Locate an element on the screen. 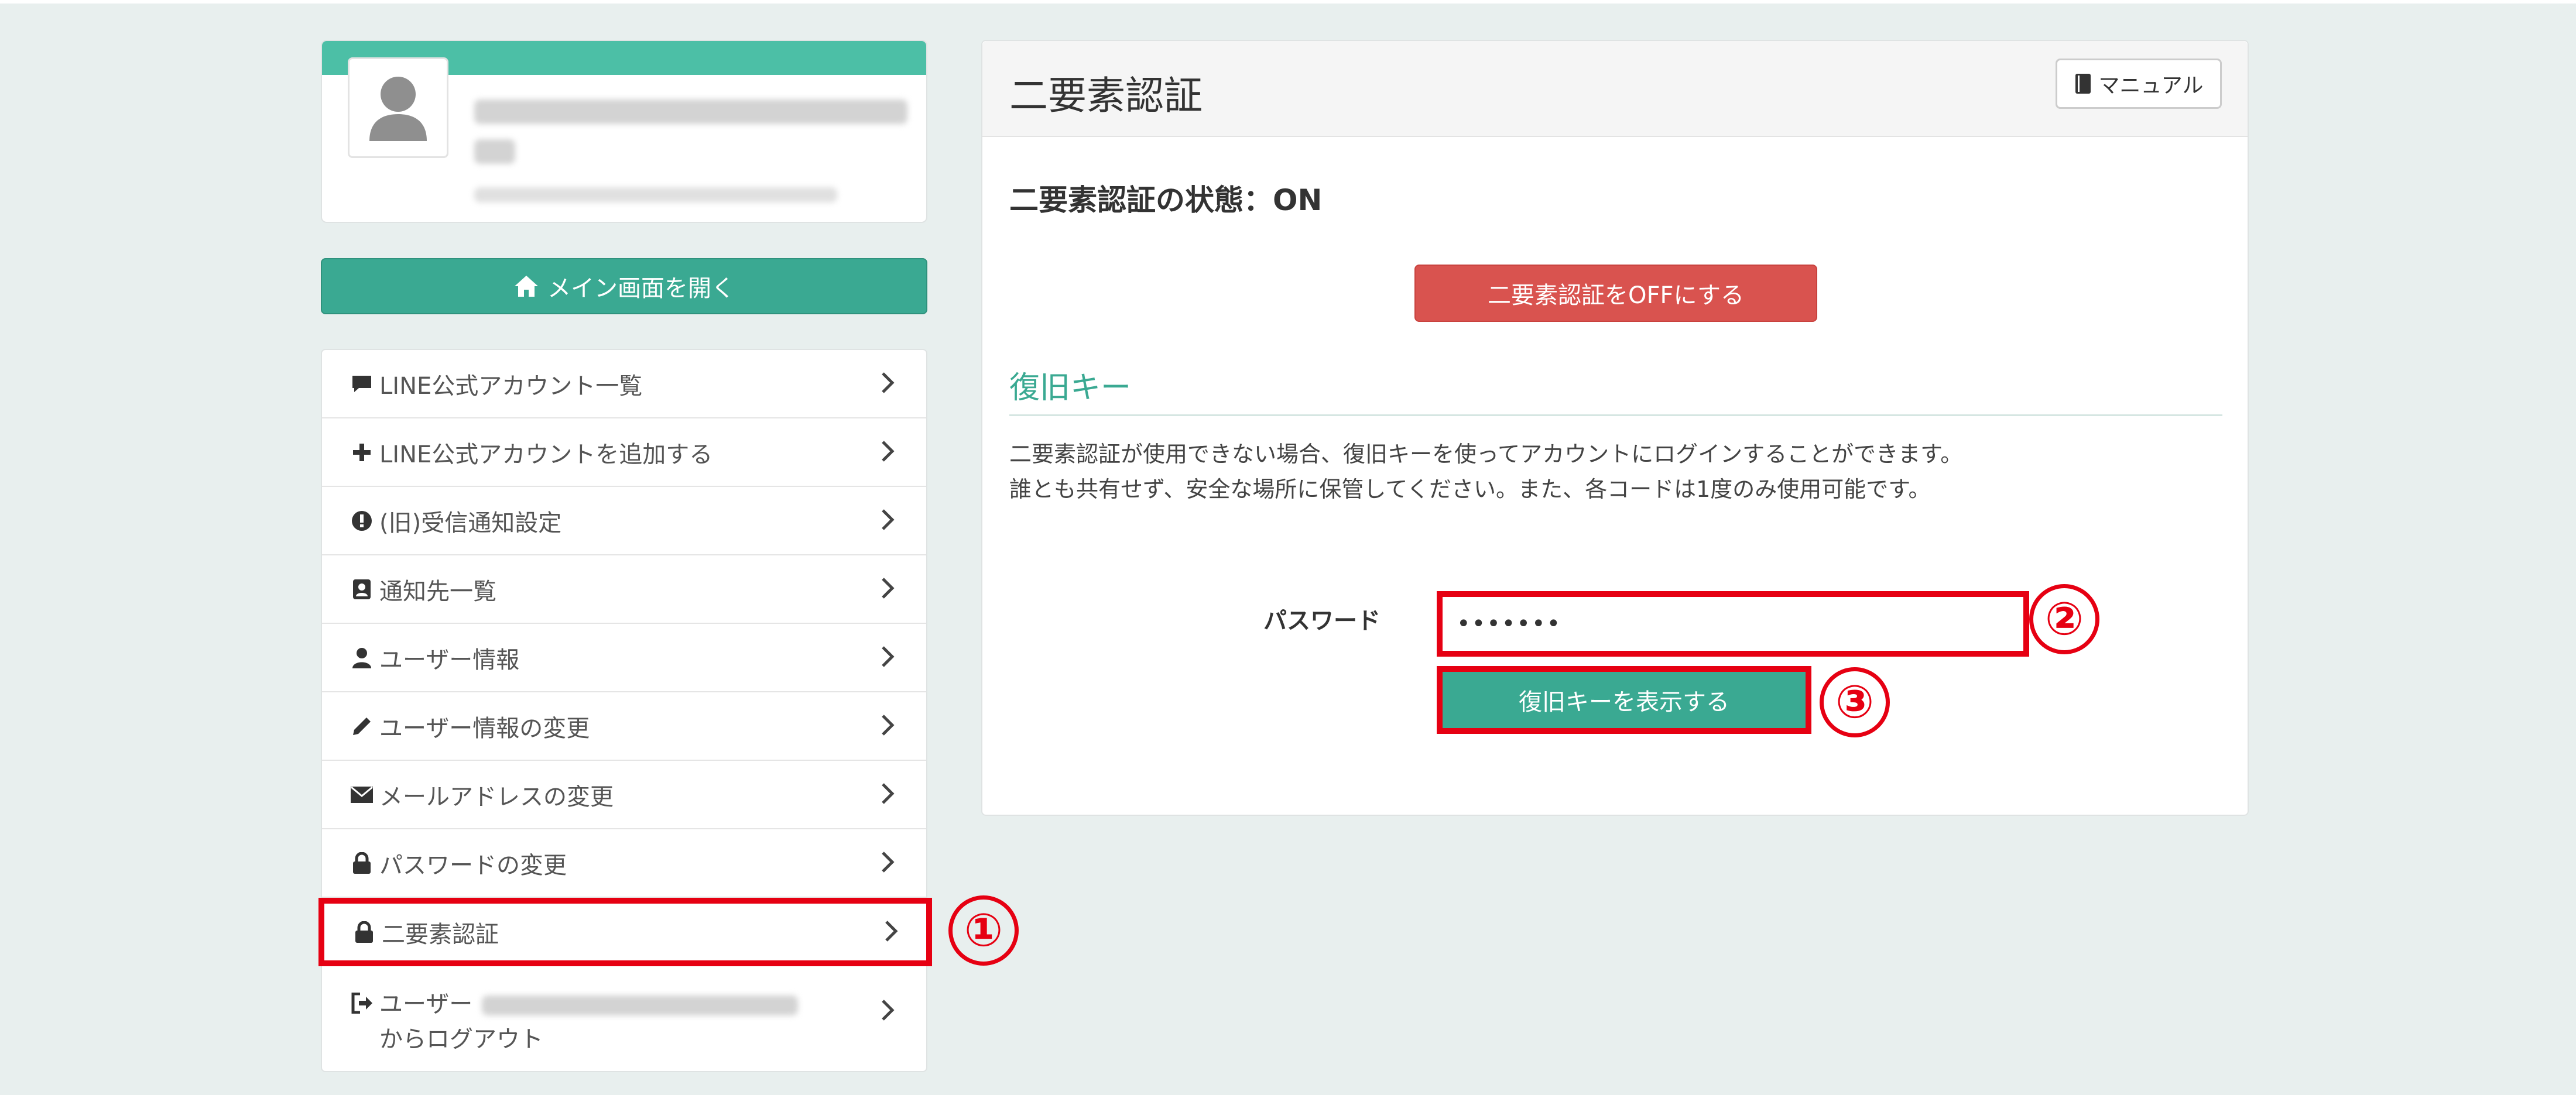  manual-button: マニュアル is located at coordinates (2139, 84).